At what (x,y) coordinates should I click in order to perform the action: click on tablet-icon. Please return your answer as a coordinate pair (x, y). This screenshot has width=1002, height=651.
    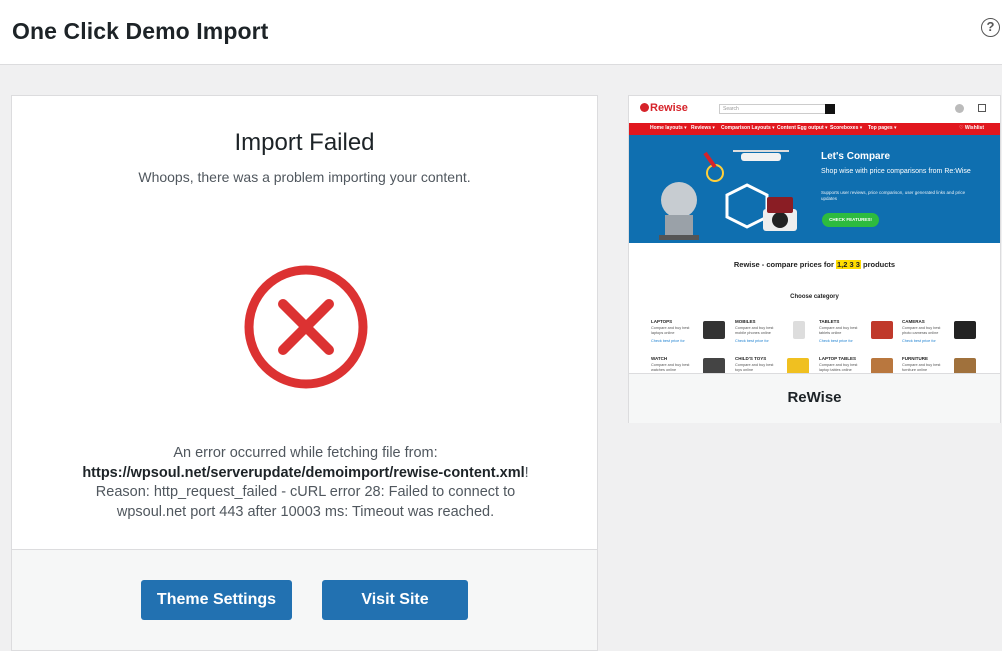
    Looking at the image, I should click on (882, 330).